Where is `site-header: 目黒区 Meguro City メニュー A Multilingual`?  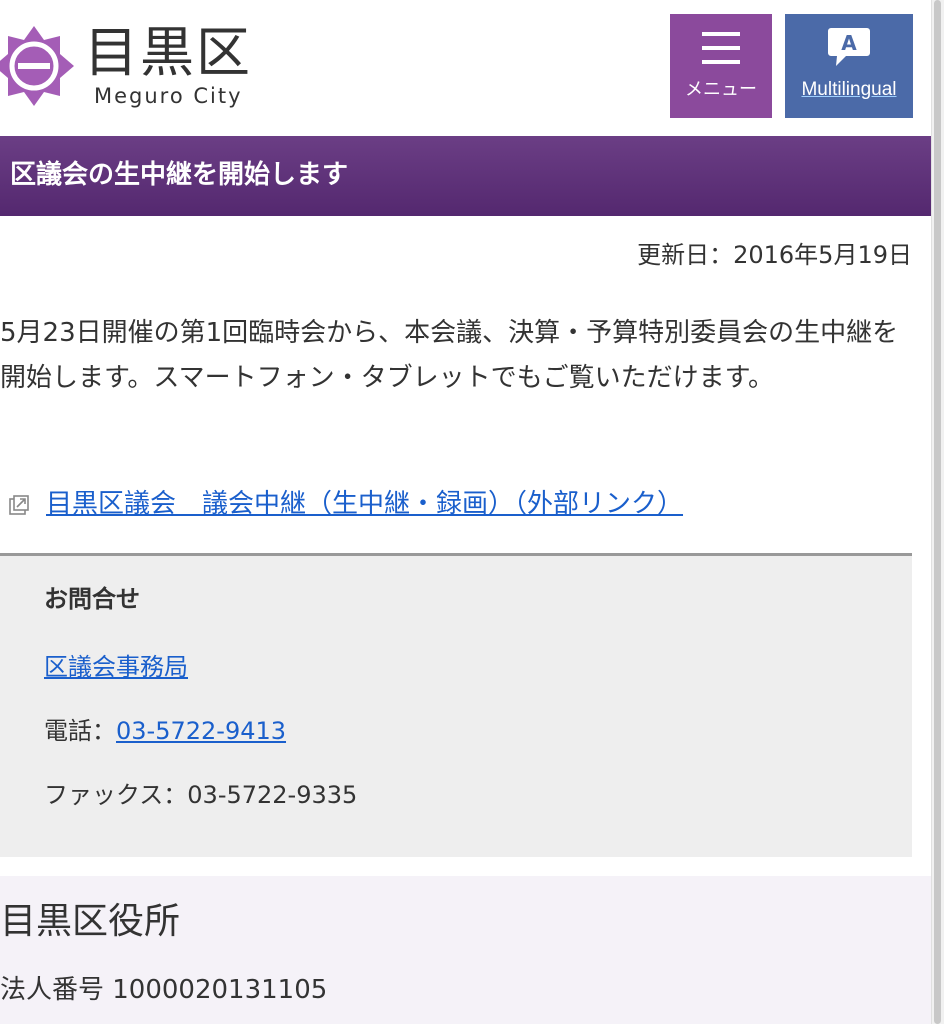 site-header: 目黒区 Meguro City メニュー A Multilingual is located at coordinates (465, 68).